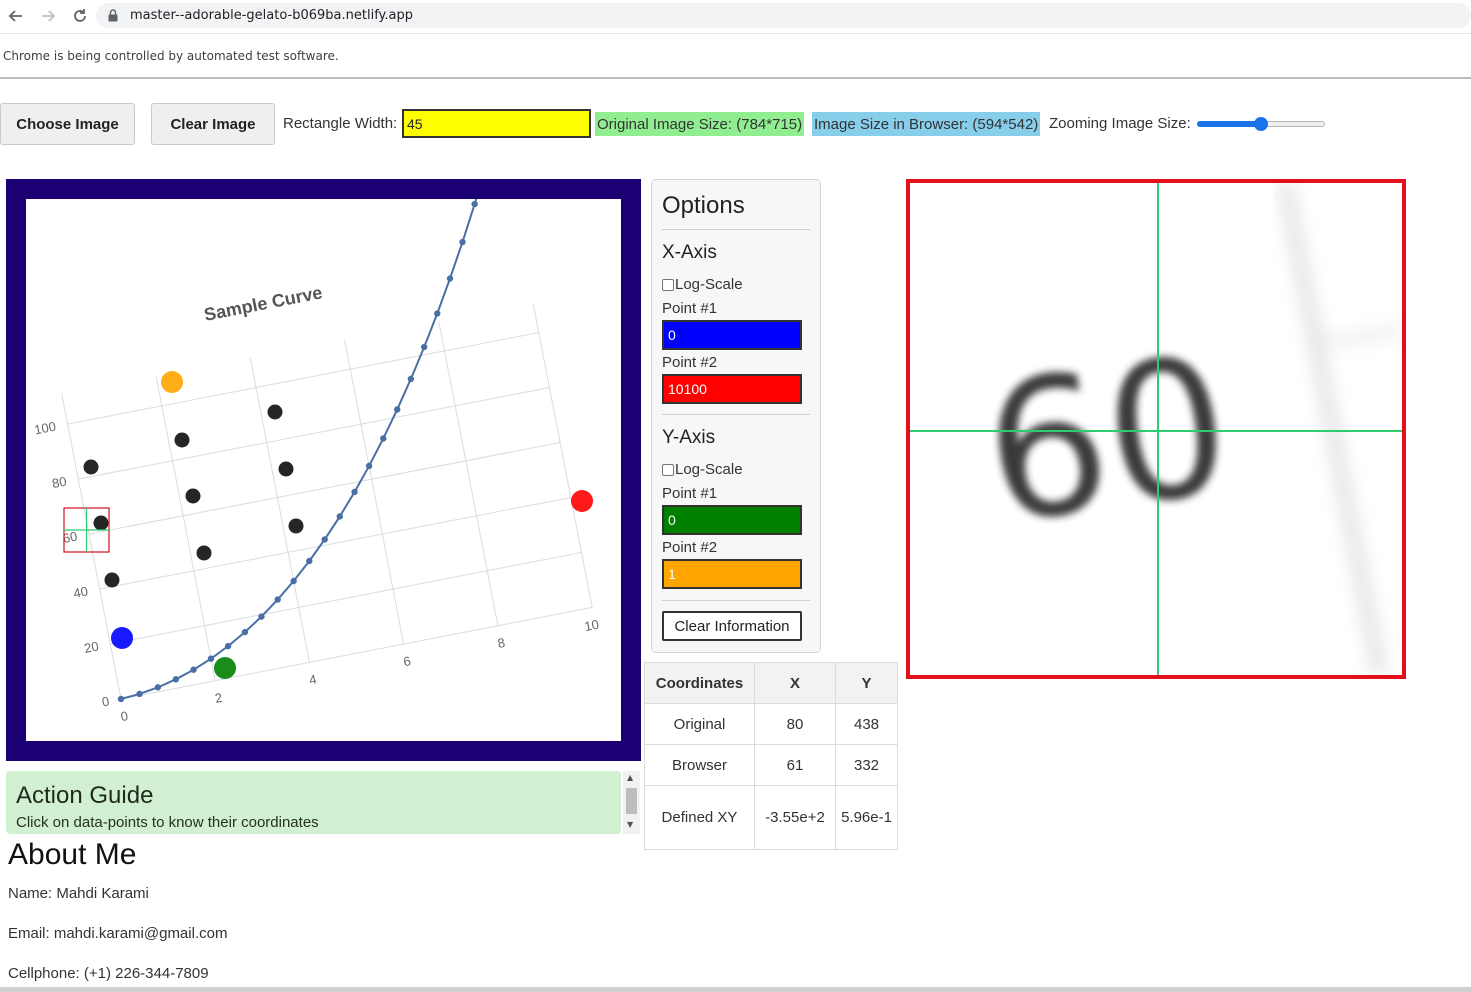  Describe the element at coordinates (16, 16) in the screenshot. I see `back-icon` at that location.